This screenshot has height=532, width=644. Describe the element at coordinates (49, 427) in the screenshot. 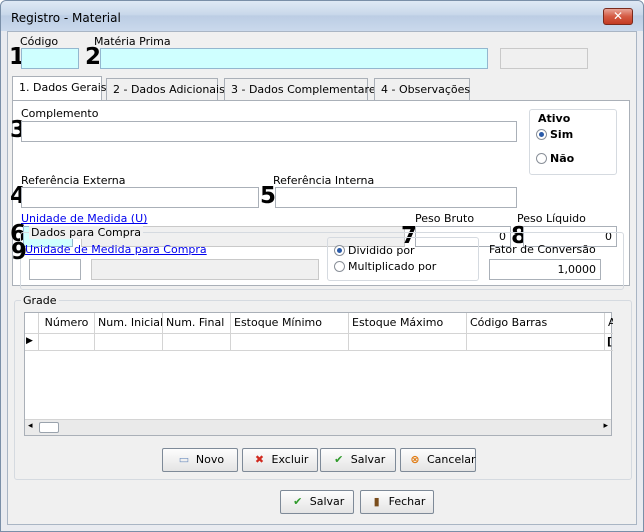

I see `scroll-thumb` at that location.